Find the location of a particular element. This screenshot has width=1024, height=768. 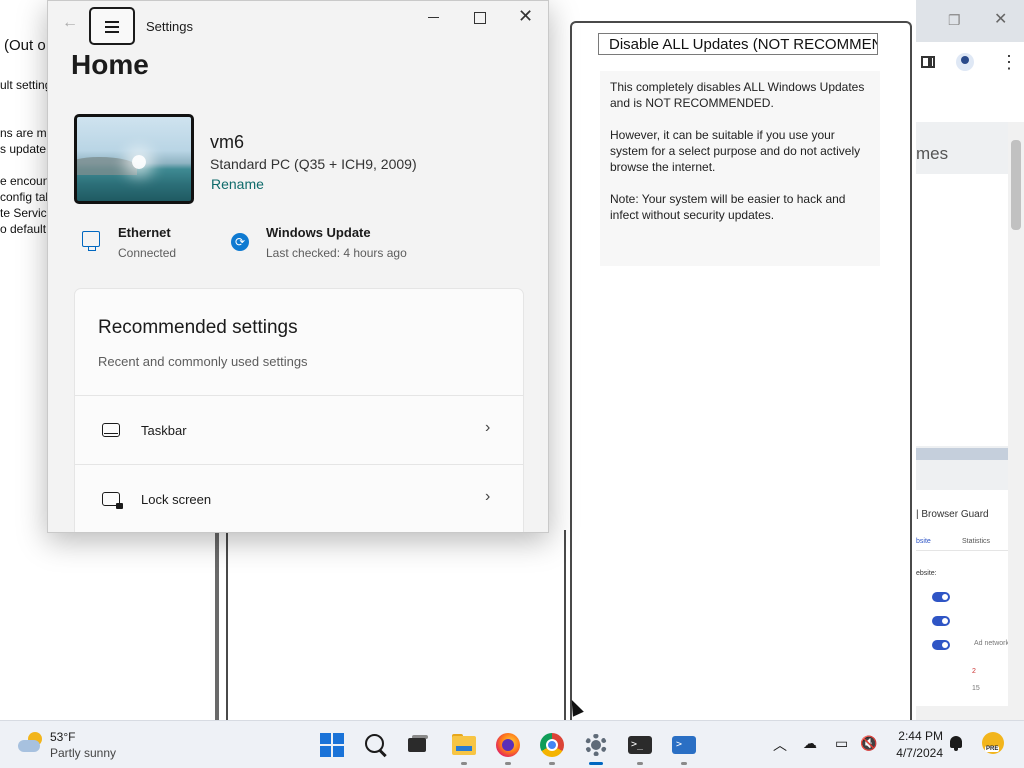

settings-icon is located at coordinates (596, 748).